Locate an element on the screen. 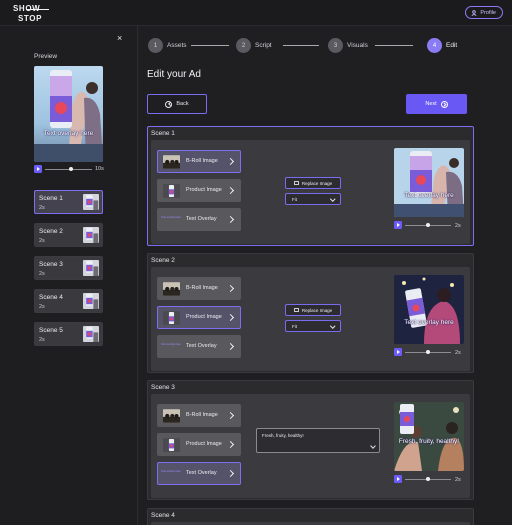  arrow-left-icon is located at coordinates (169, 104).